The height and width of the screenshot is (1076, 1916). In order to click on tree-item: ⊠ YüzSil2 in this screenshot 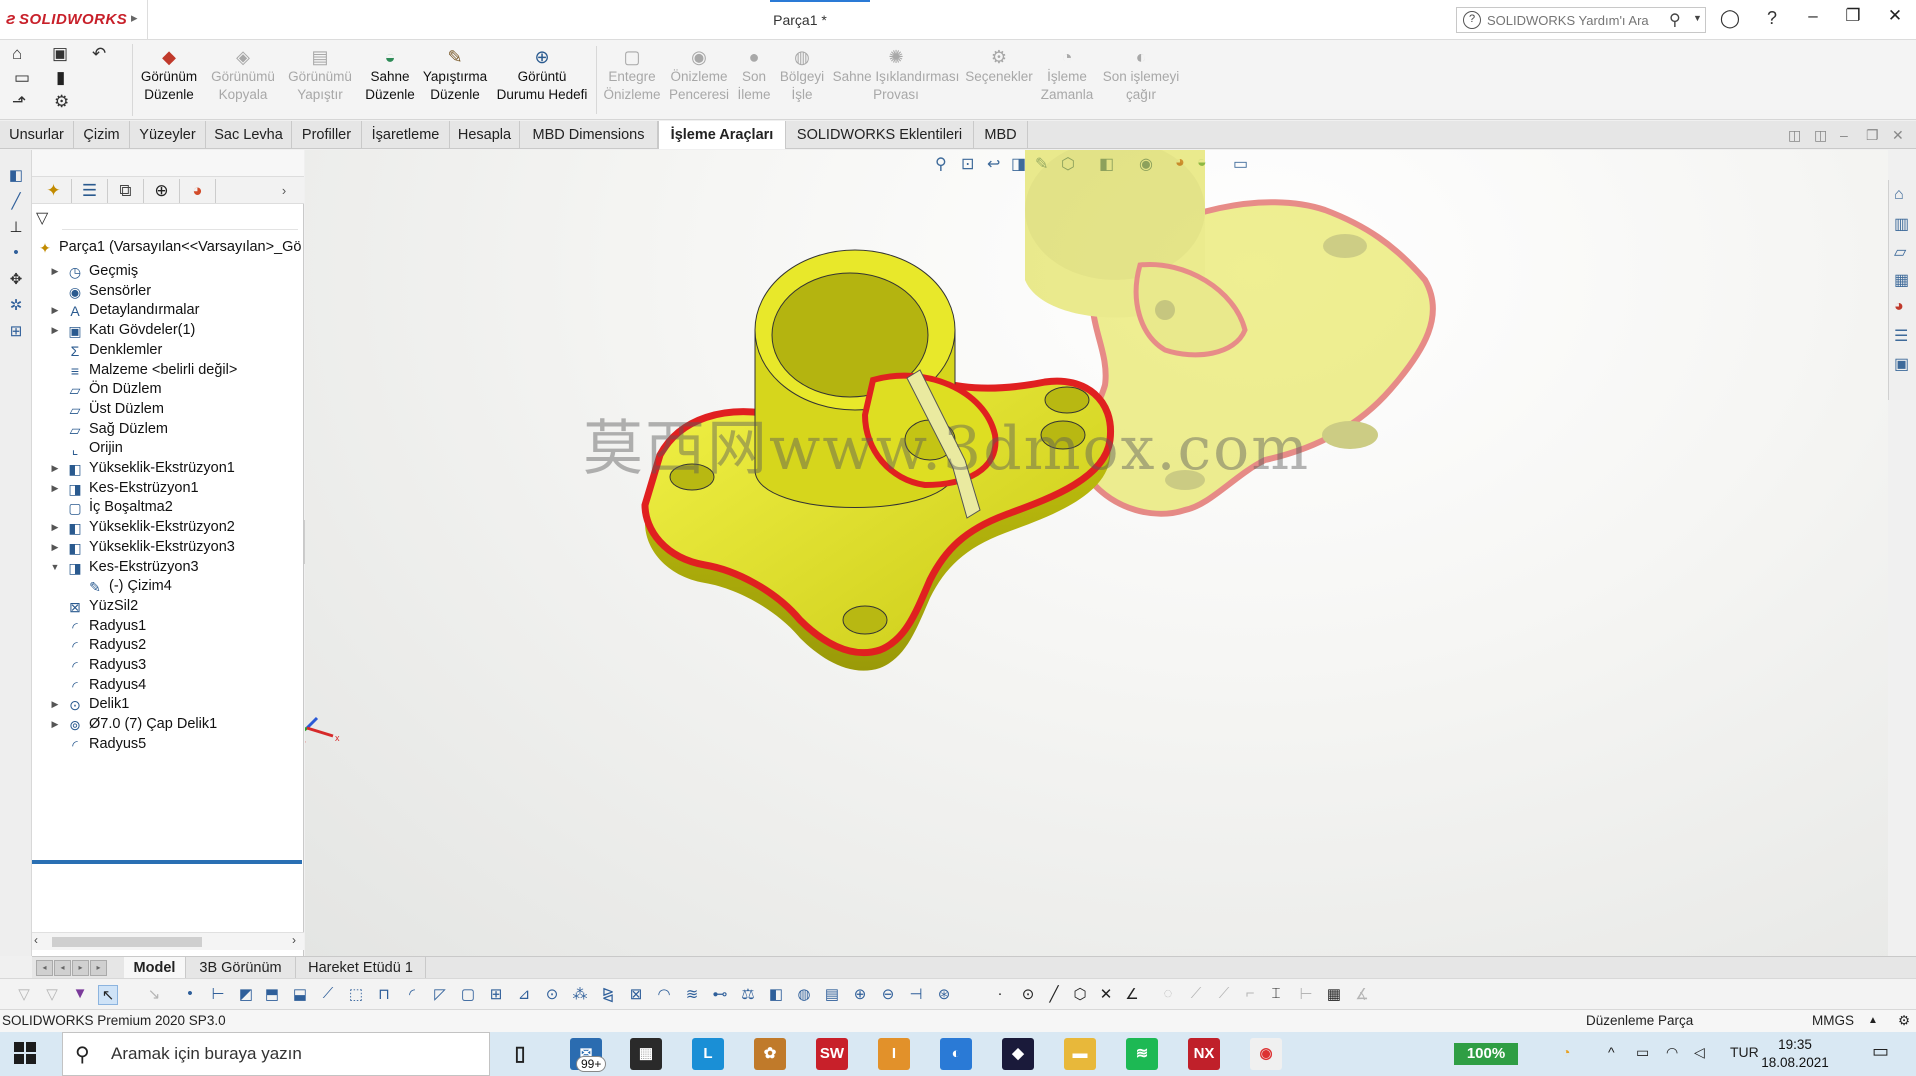, I will do `click(102, 606)`.